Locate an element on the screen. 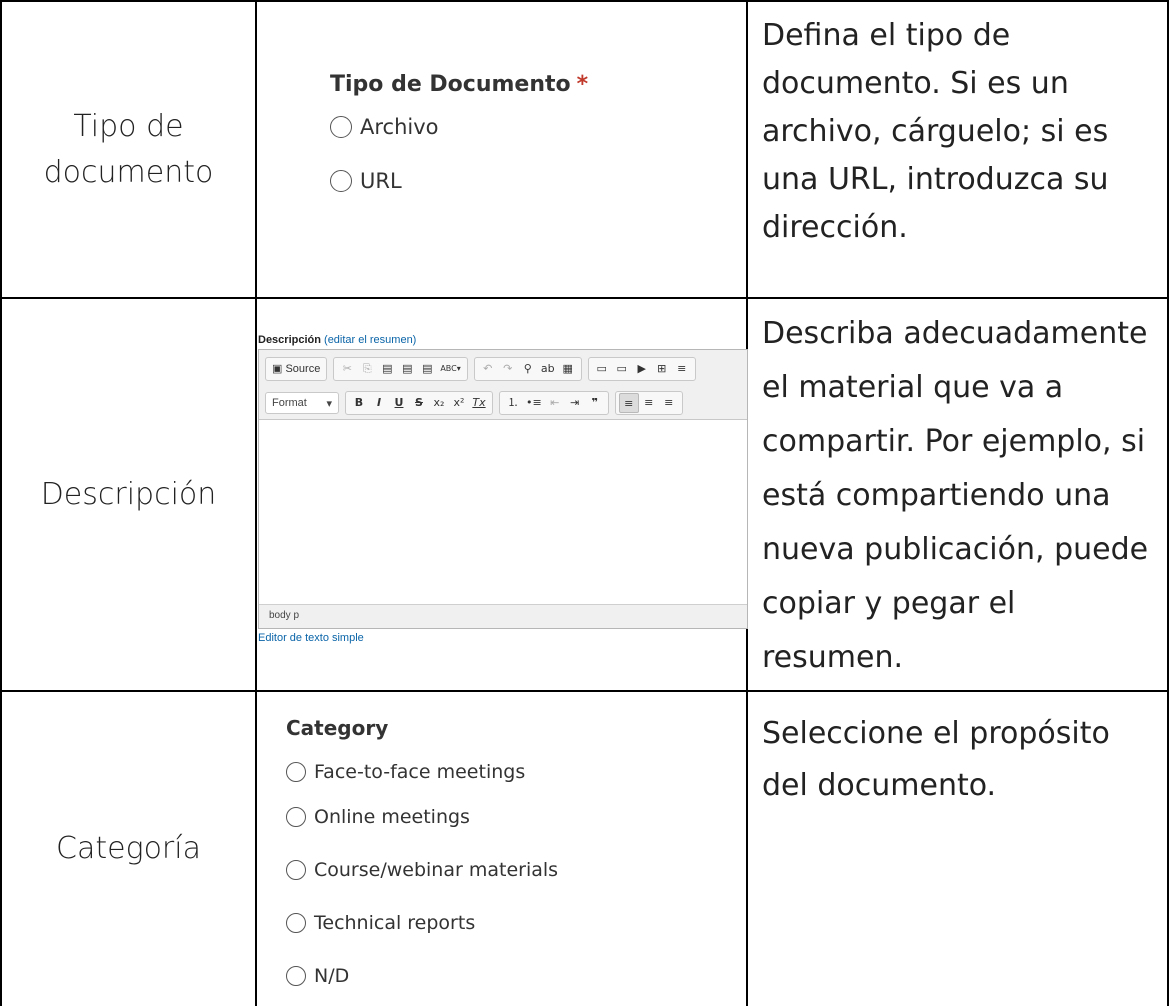 The height and width of the screenshot is (1006, 1169). category-option: Online meetings is located at coordinates (422, 816).